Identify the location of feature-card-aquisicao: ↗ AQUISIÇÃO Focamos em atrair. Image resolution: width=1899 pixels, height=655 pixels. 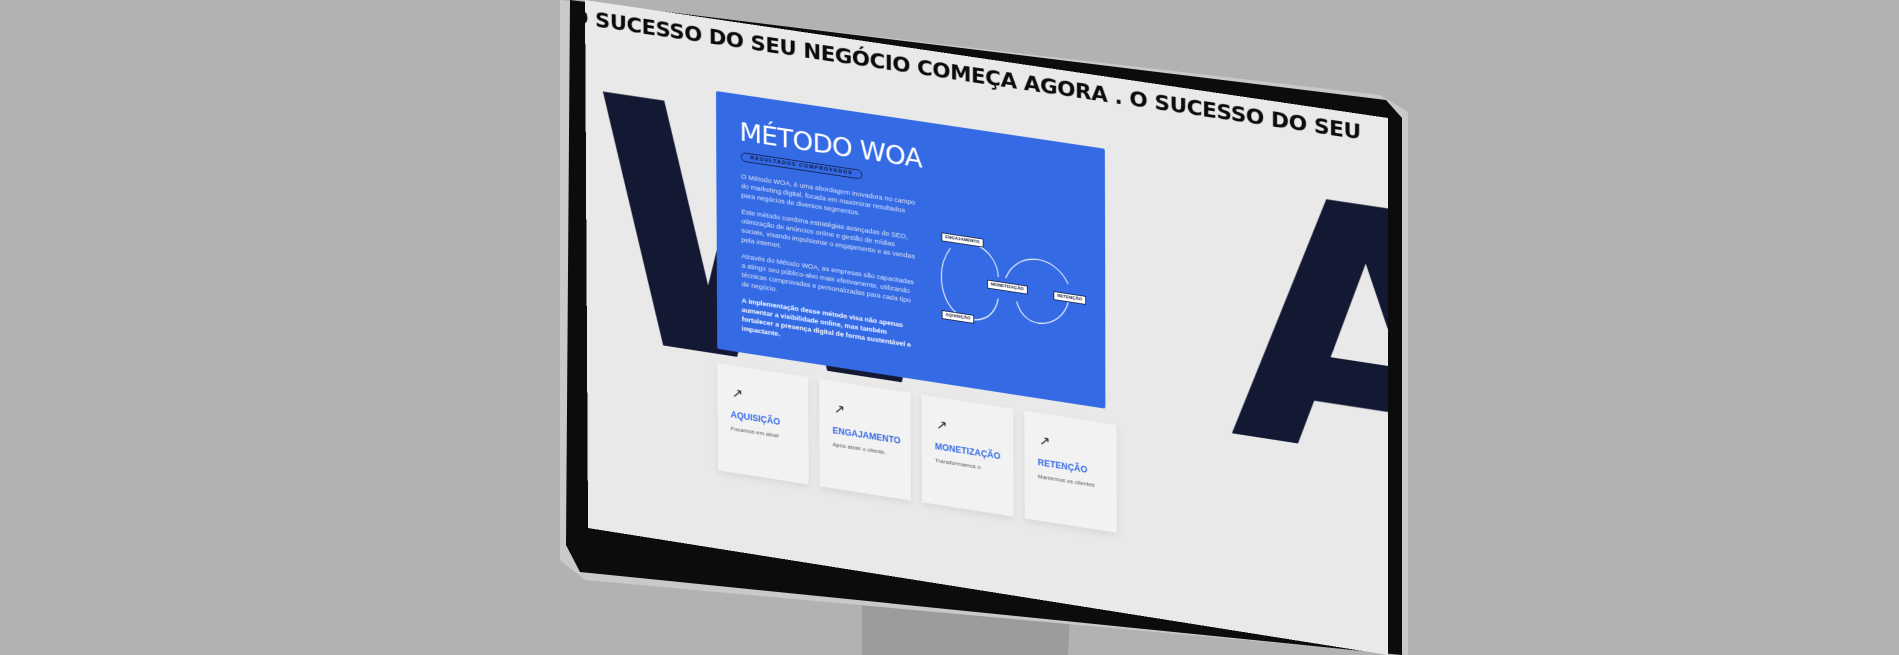
(763, 424).